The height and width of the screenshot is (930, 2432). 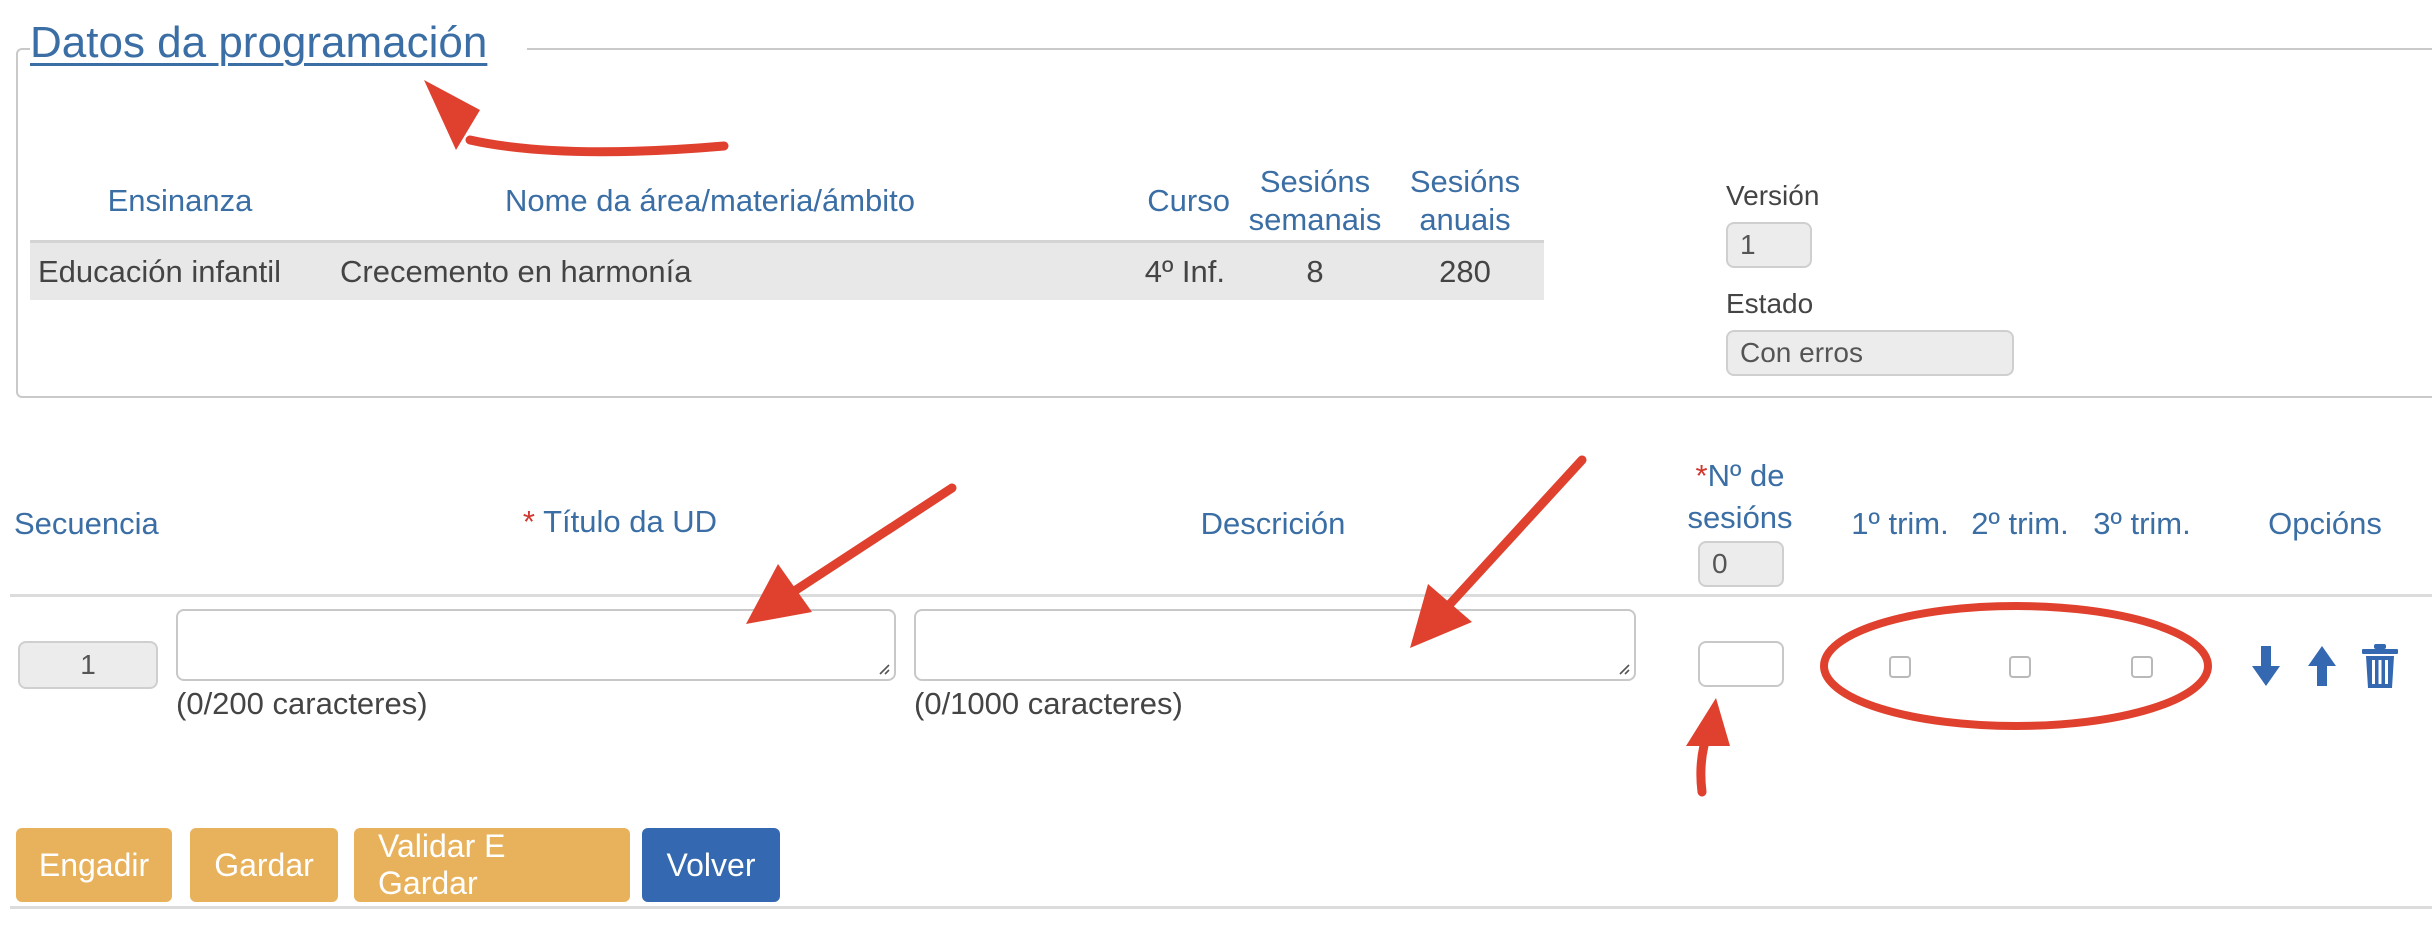 What do you see at coordinates (302, 703) in the screenshot?
I see `titulo-counter: (0/200 caracteres)` at bounding box center [302, 703].